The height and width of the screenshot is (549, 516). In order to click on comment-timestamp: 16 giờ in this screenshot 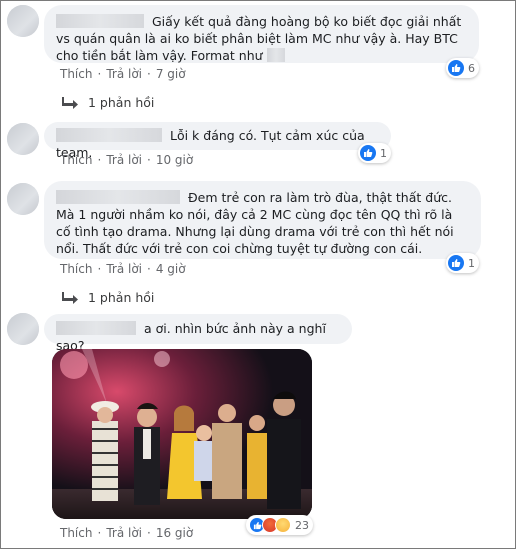, I will do `click(174, 533)`.